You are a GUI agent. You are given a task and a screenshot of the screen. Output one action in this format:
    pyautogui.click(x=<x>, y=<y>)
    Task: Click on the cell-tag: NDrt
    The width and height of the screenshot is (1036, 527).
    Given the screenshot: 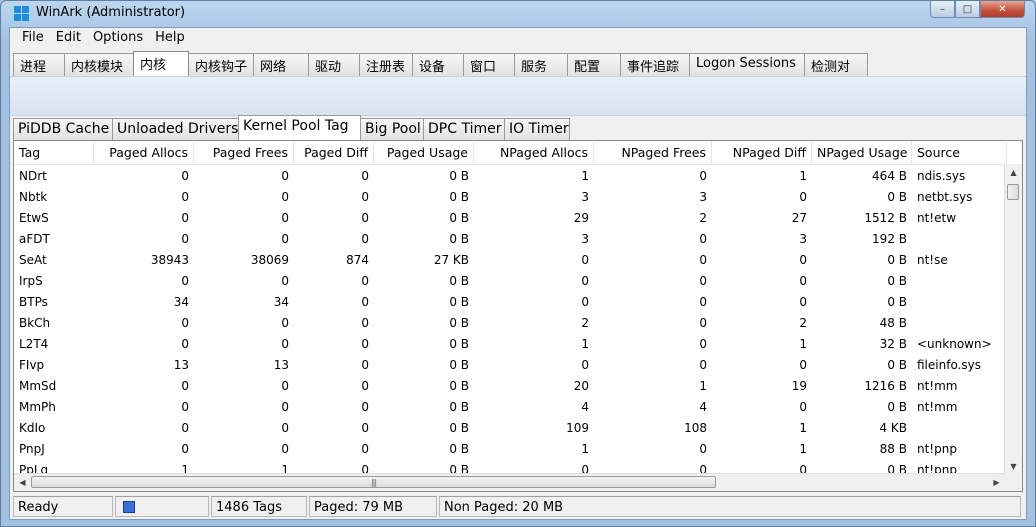 What is the action you would take?
    pyautogui.click(x=33, y=176)
    